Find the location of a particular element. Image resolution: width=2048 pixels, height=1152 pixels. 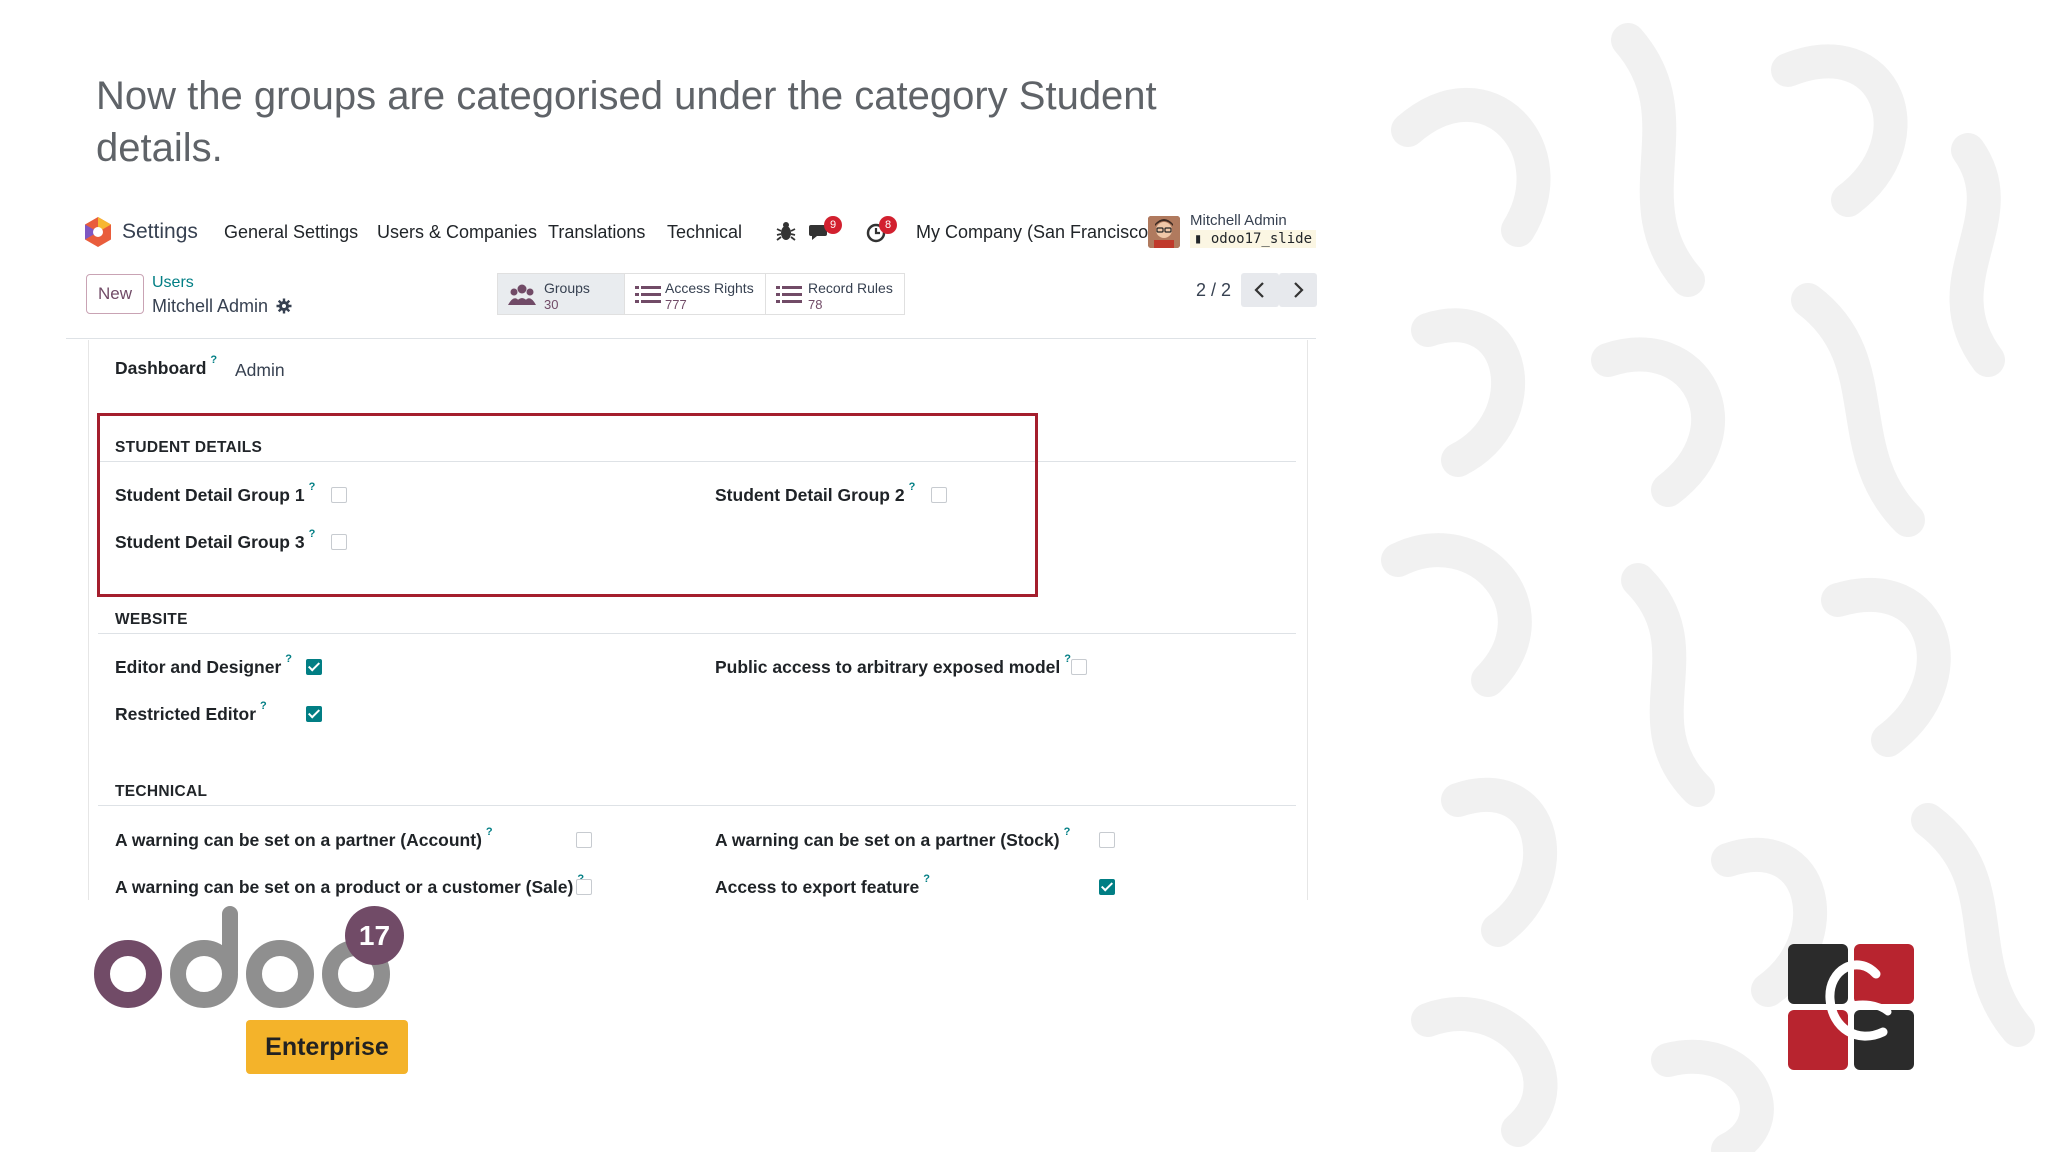

enterprise-badge: Enterprise is located at coordinates (327, 1047).